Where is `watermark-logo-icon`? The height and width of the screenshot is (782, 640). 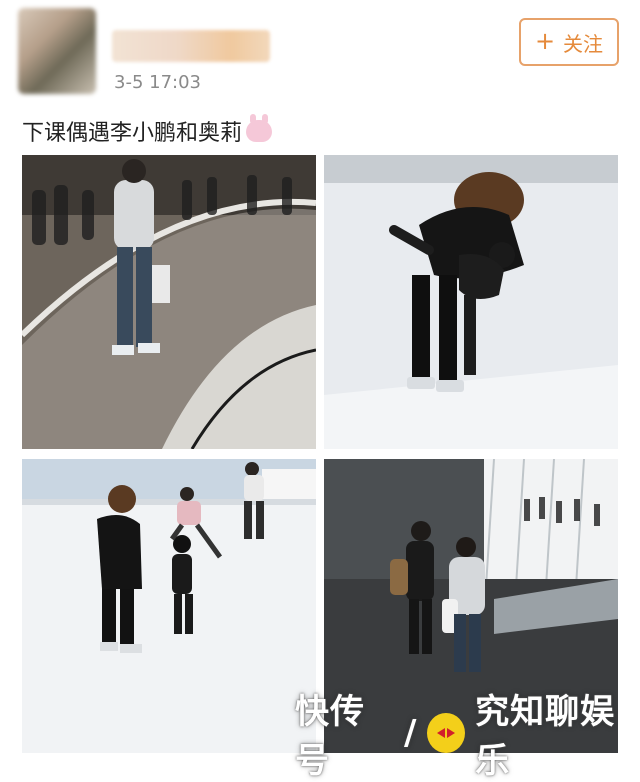
watermark-logo-icon is located at coordinates (446, 733).